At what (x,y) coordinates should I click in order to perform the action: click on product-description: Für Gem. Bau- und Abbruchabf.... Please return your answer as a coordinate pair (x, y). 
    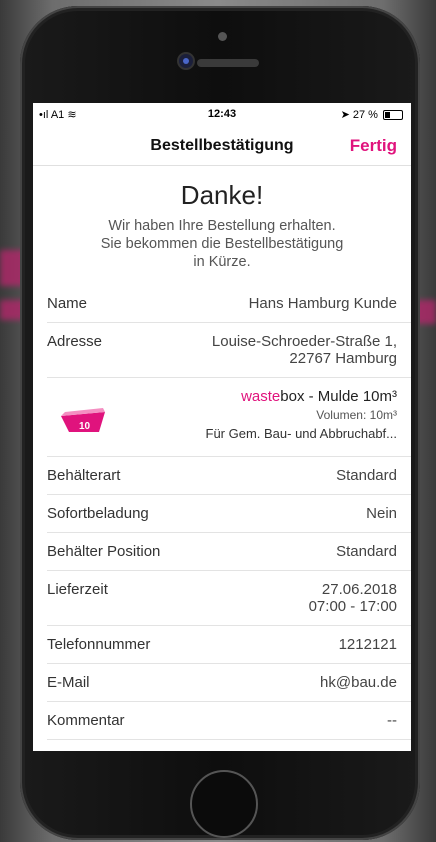
    Looking at the image, I should click on (301, 433).